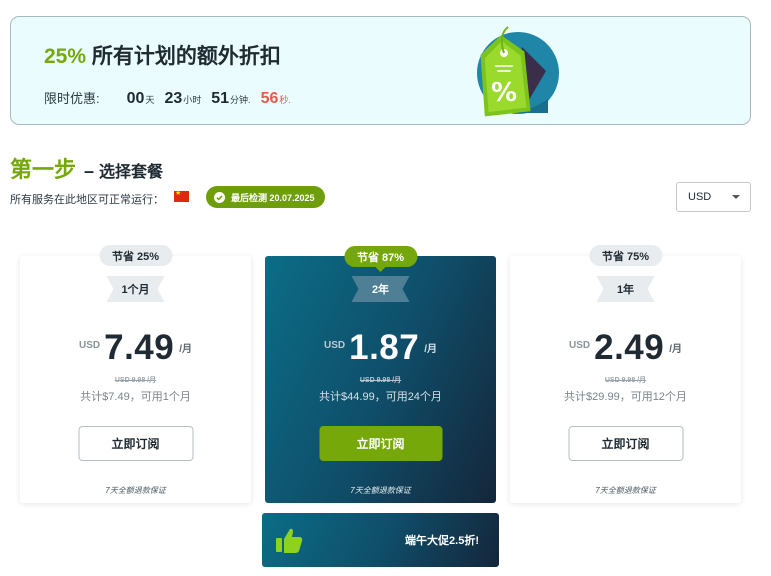 The height and width of the screenshot is (576, 771). What do you see at coordinates (181, 195) in the screenshot?
I see `china-flag-icon` at bounding box center [181, 195].